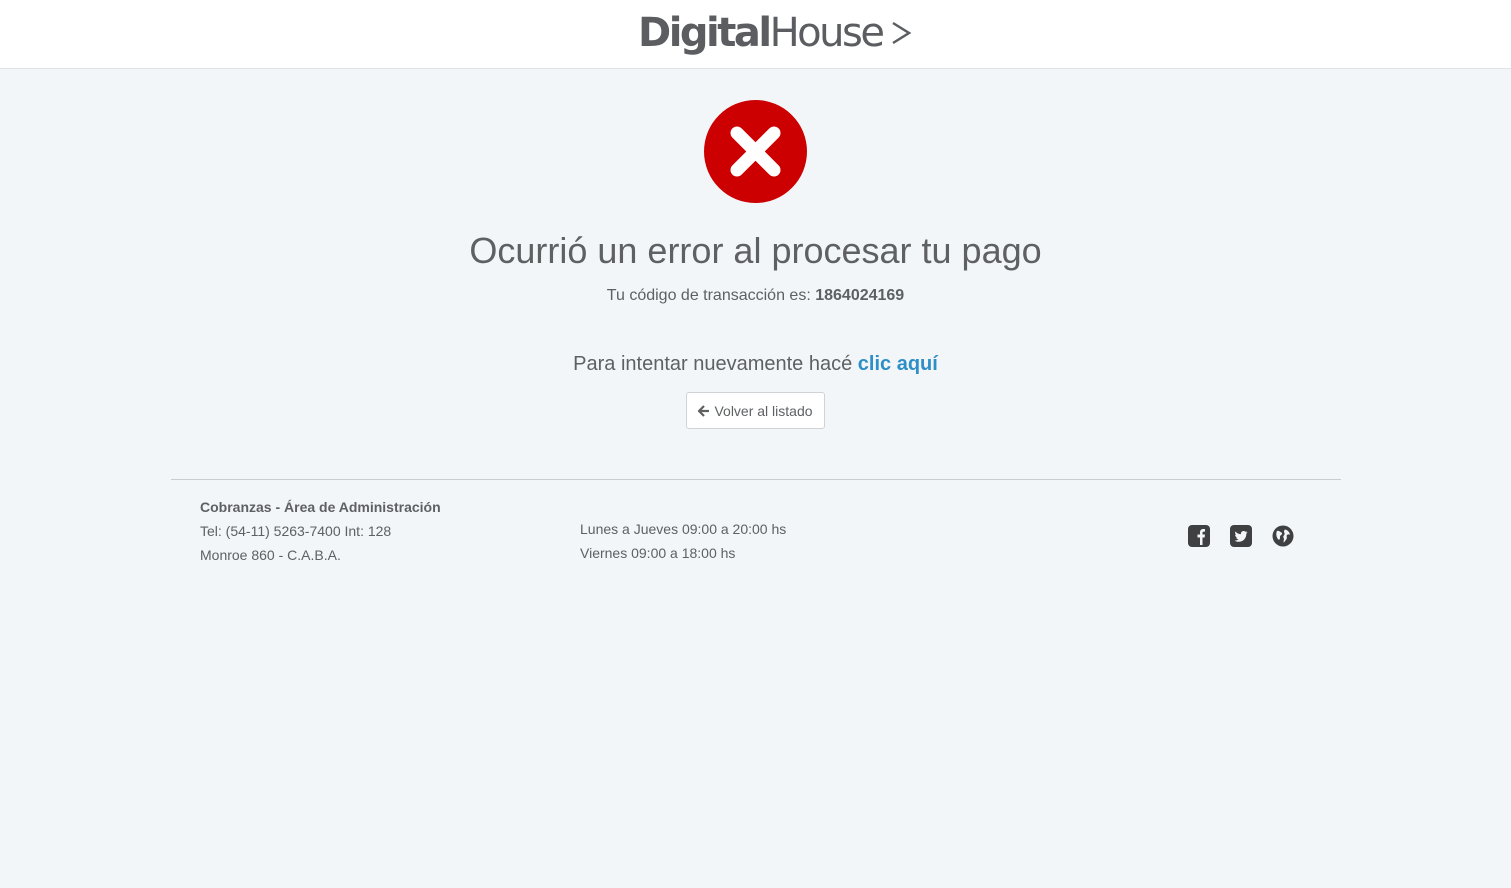 This screenshot has height=888, width=1511. Describe the element at coordinates (763, 410) in the screenshot. I see `back-button-label: Volver al listado` at that location.